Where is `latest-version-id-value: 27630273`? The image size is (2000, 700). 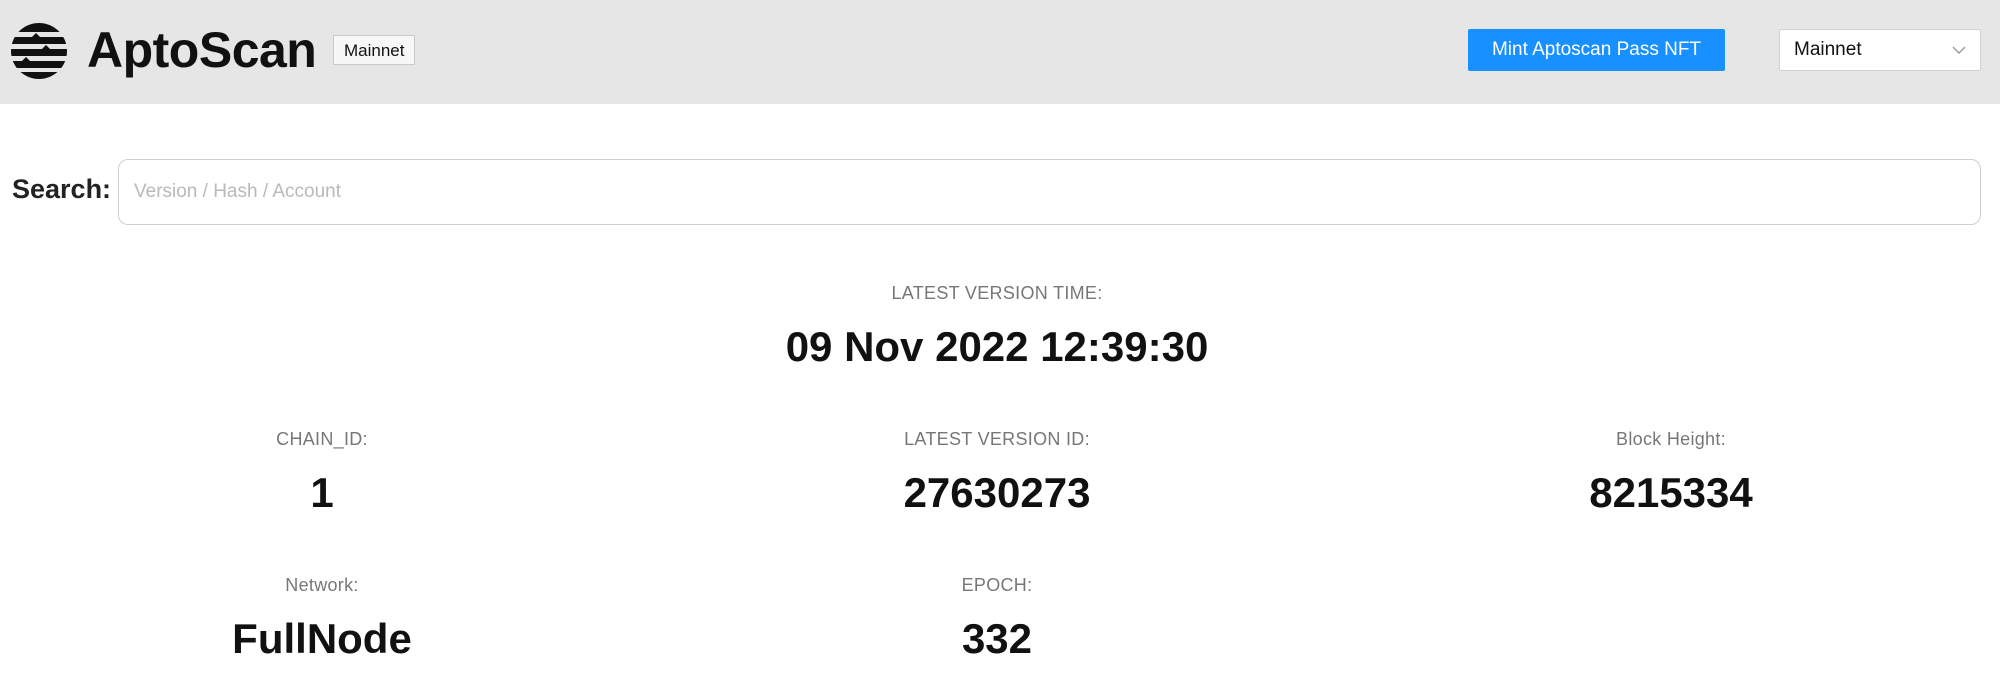
latest-version-id-value: 27630273 is located at coordinates (997, 493).